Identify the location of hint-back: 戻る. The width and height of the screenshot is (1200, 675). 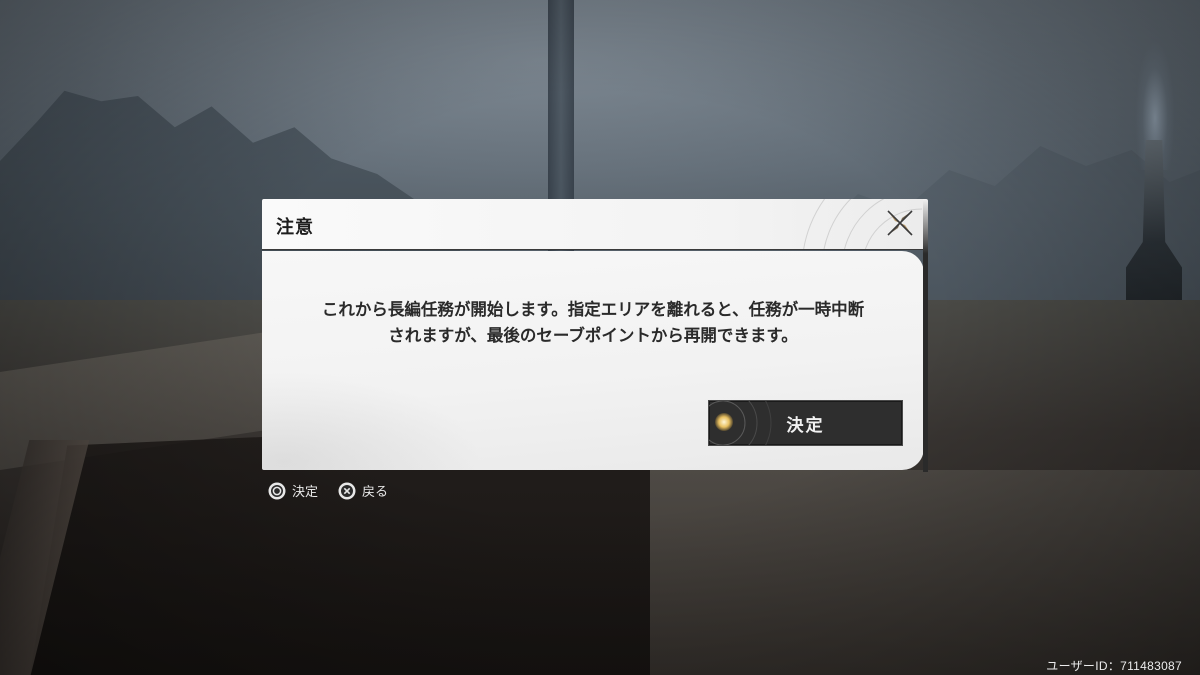
(363, 490).